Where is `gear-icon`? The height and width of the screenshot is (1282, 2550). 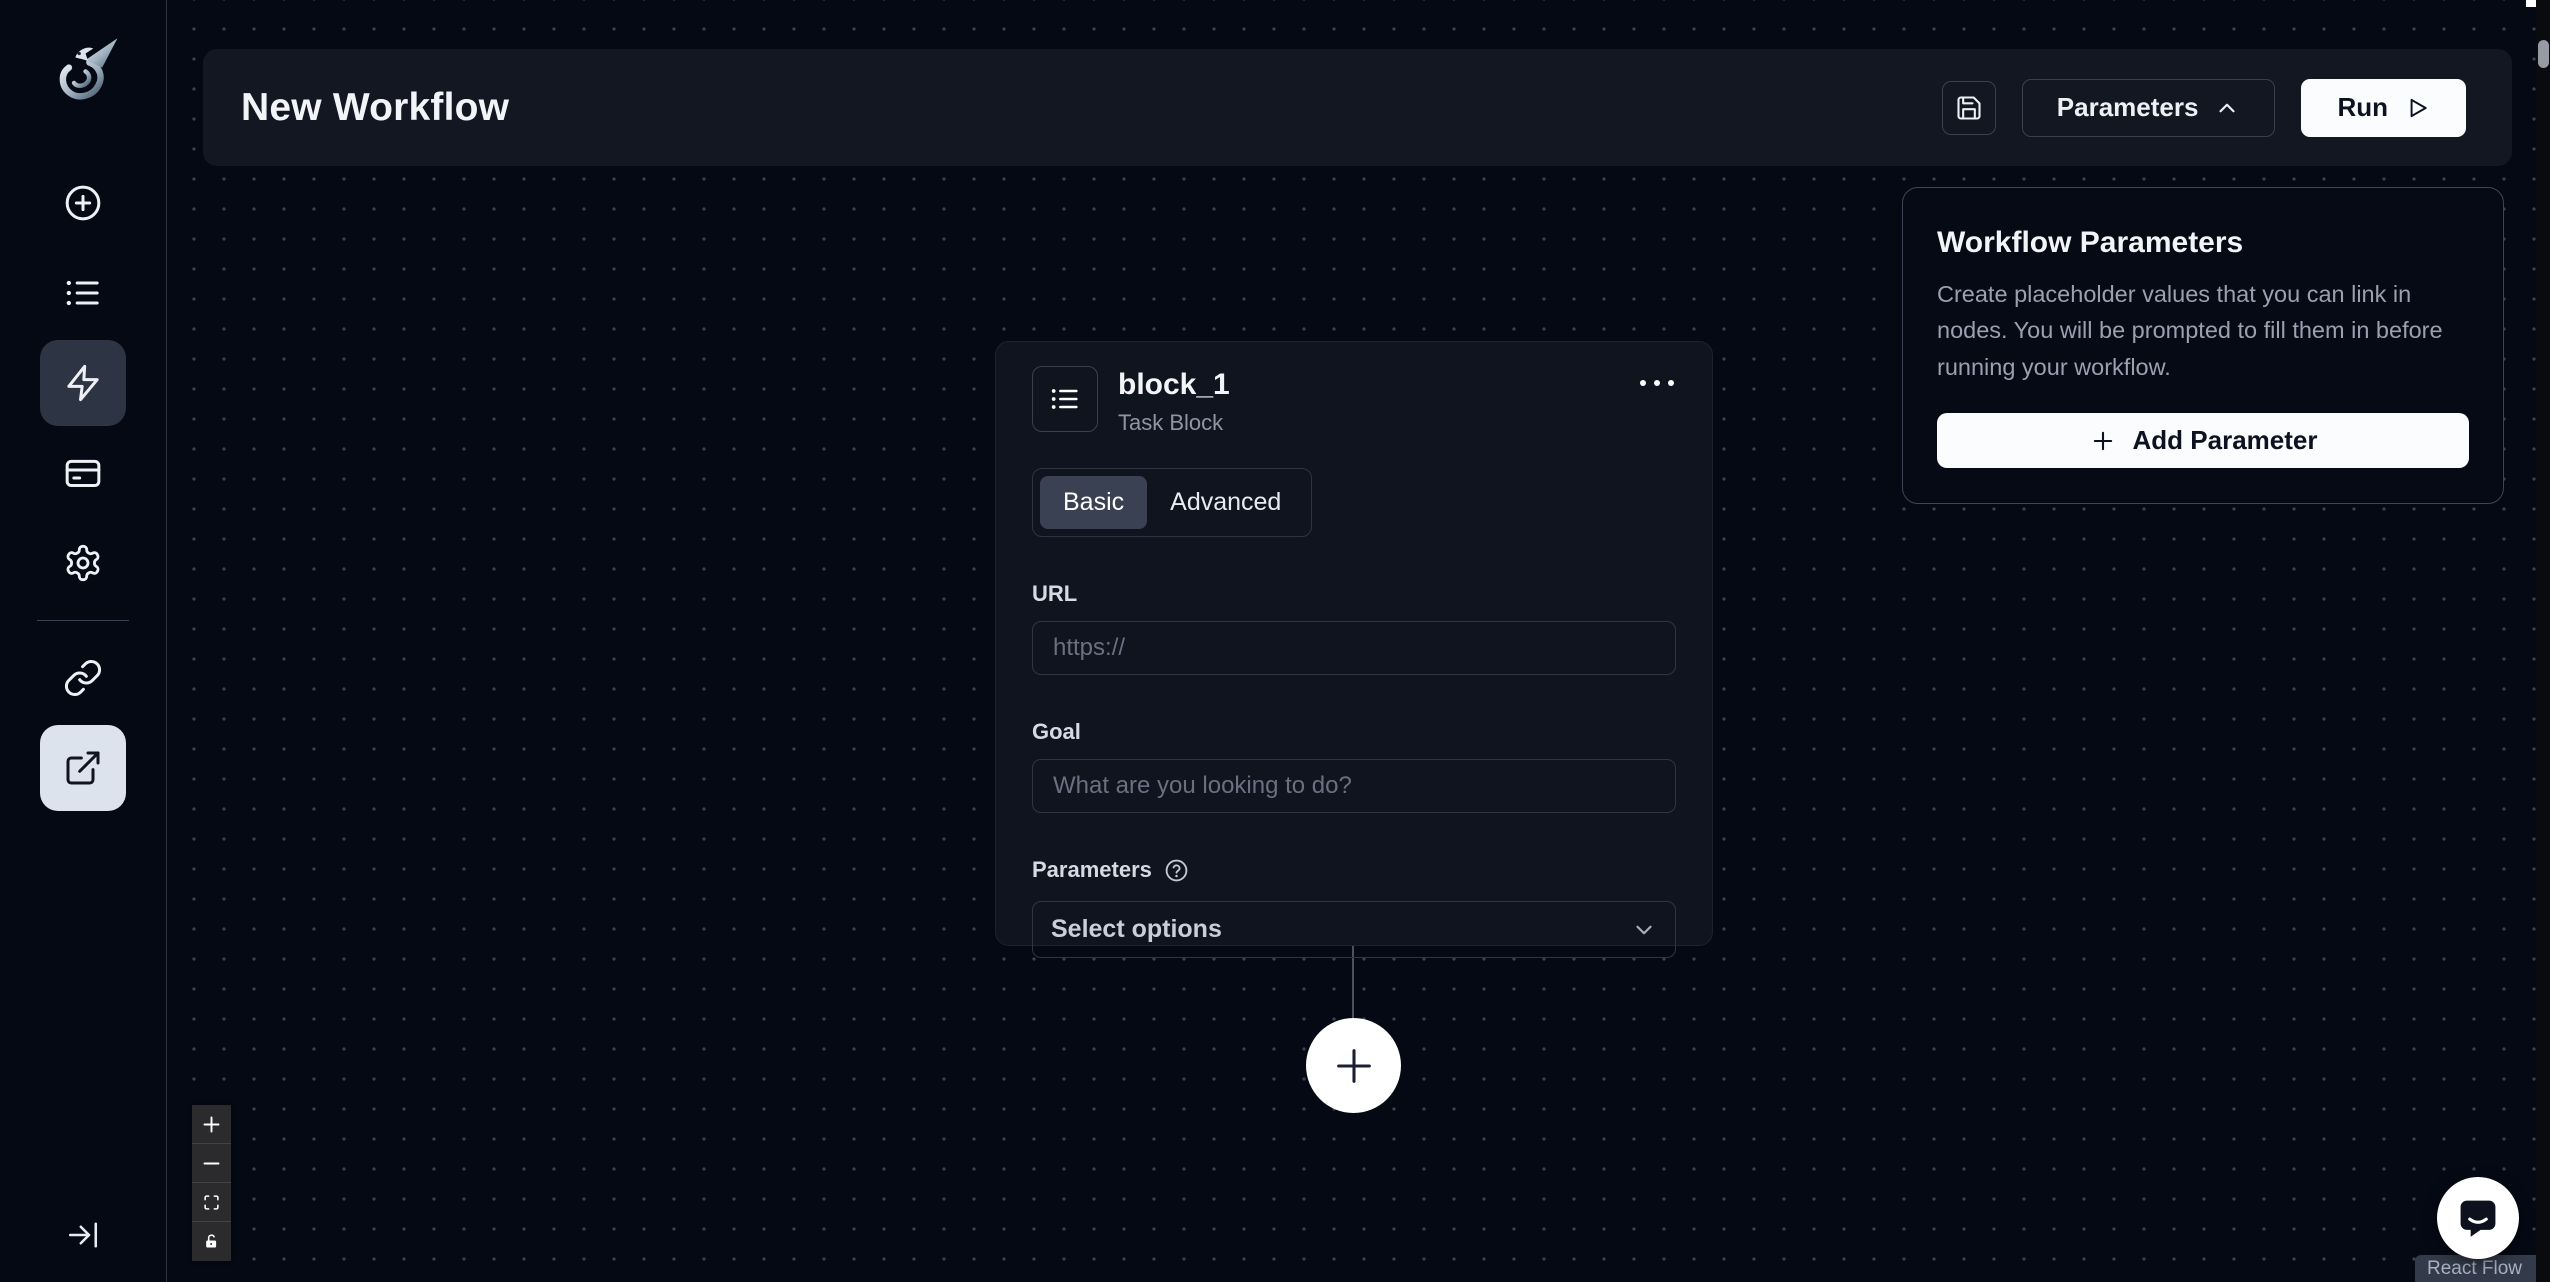
gear-icon is located at coordinates (83, 563).